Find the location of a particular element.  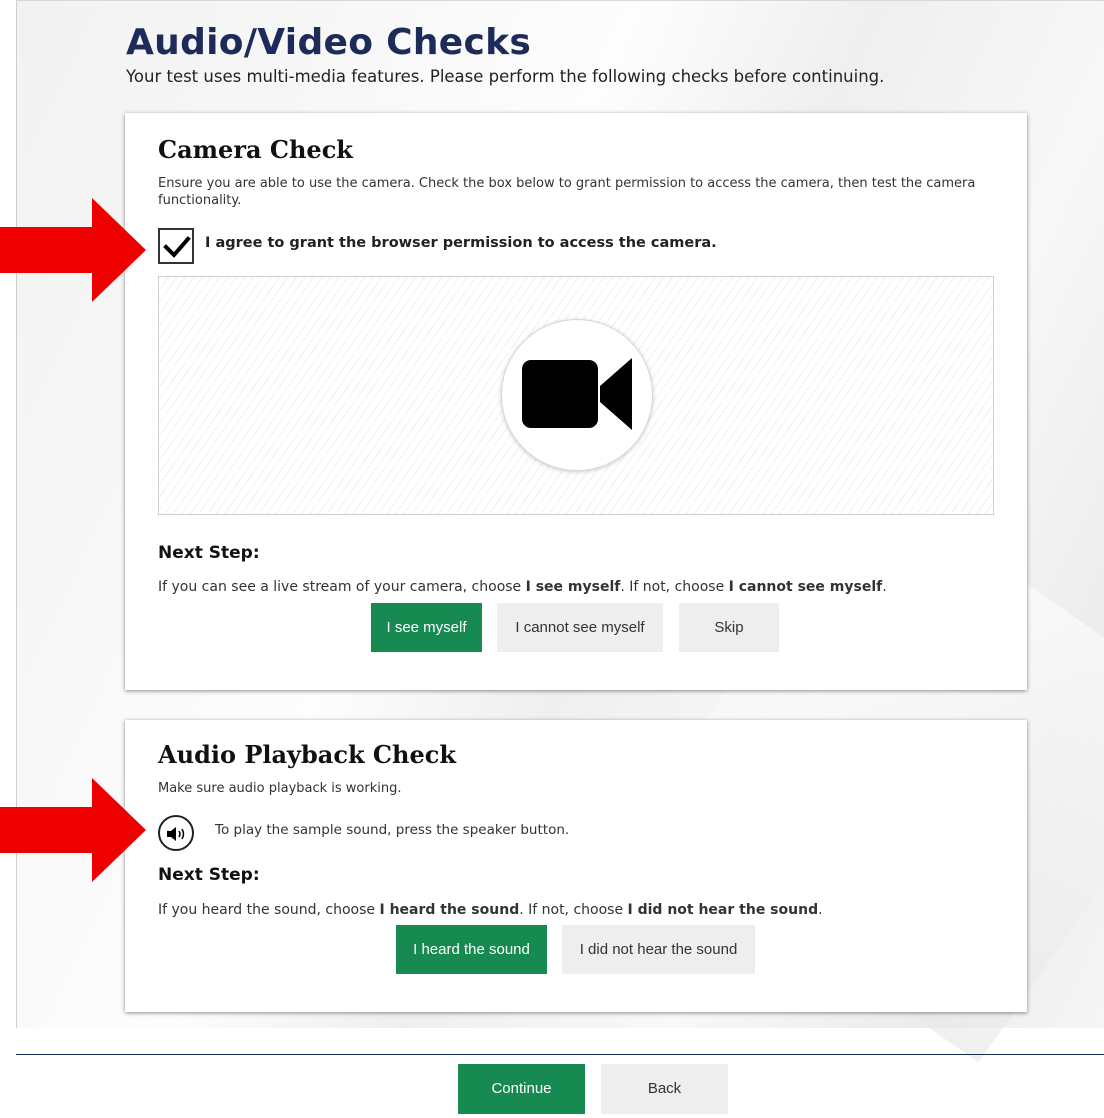

camera-icon-circle is located at coordinates (577, 395).